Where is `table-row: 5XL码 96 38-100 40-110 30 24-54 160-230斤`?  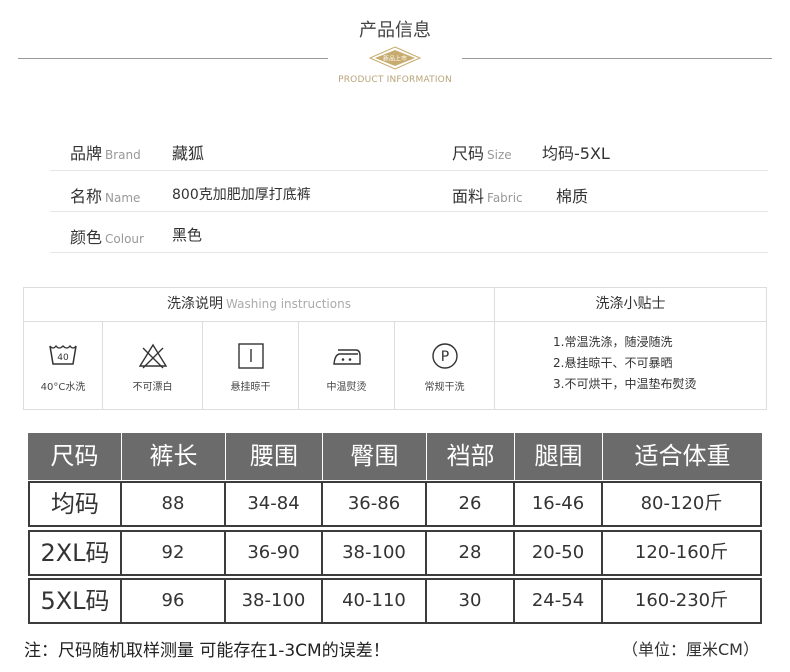
table-row: 5XL码 96 38-100 40-110 30 24-54 160-230斤 is located at coordinates (395, 601).